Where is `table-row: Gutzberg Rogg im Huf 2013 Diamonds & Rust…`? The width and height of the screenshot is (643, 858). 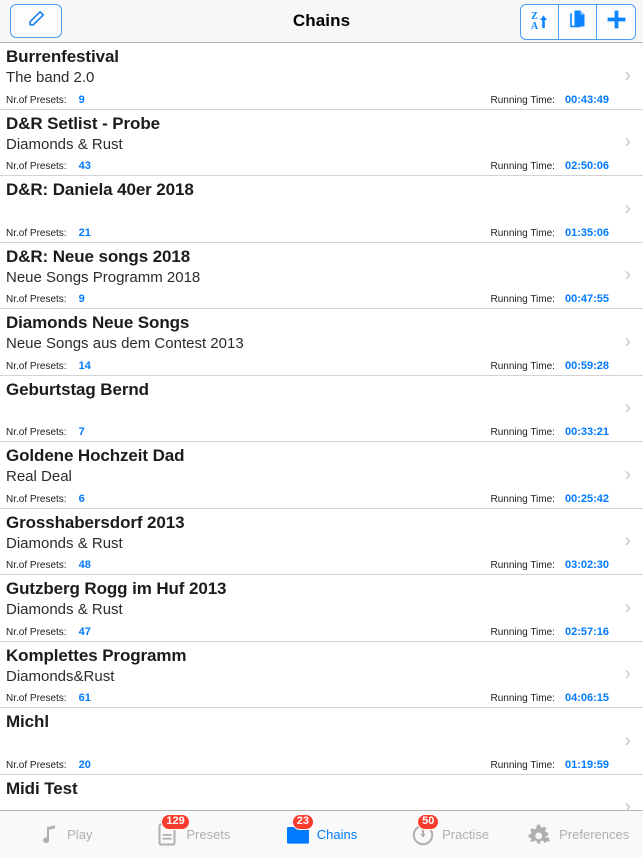
table-row: Gutzberg Rogg im Huf 2013 Diamonds & Rust… is located at coordinates (321, 608).